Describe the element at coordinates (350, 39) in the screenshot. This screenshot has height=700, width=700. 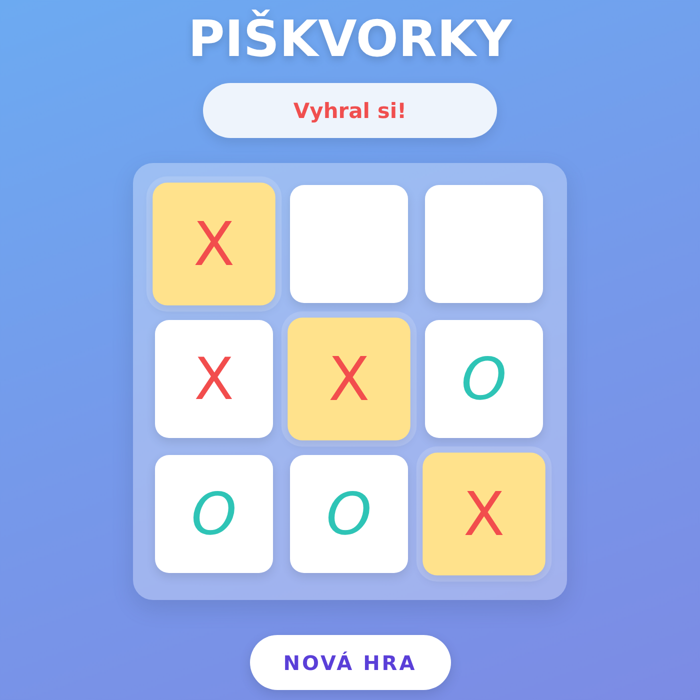
I see `game-title: PIŠKVORKY` at that location.